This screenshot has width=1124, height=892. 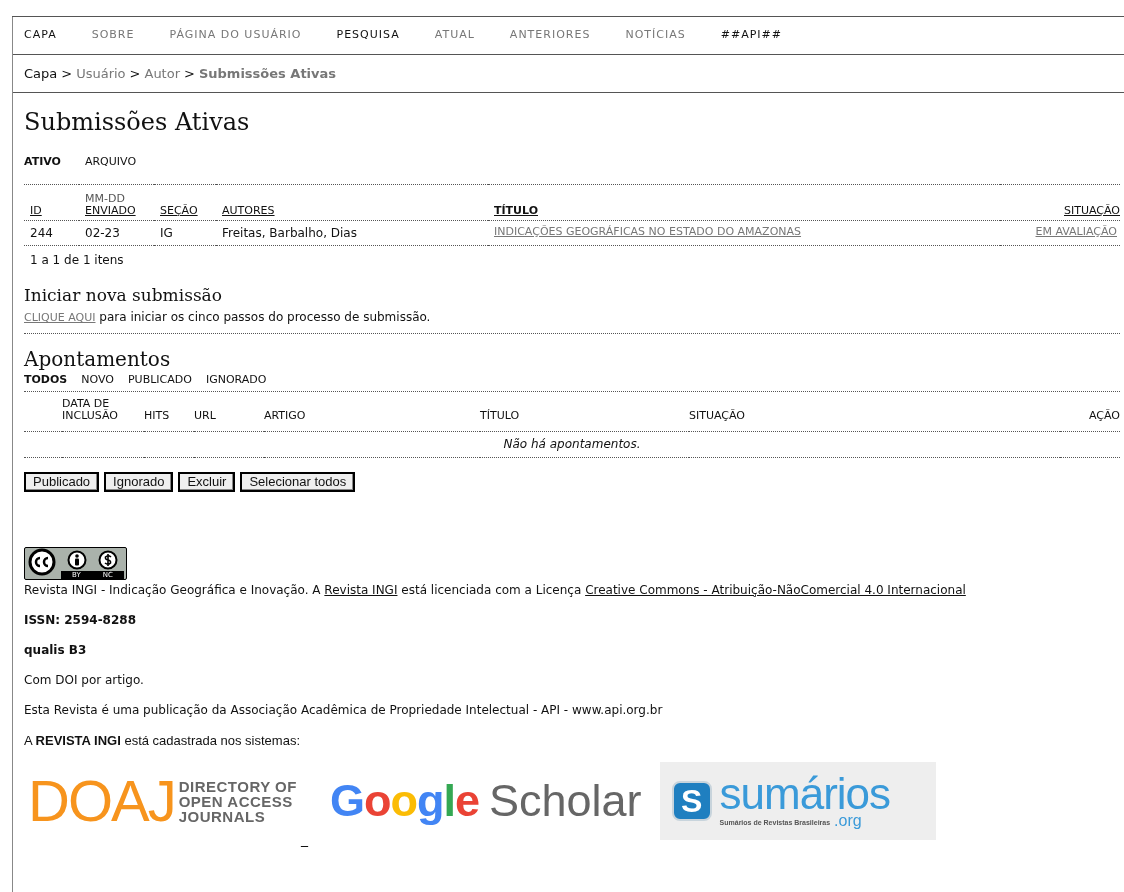 I want to click on google-scholar-logo: Google Scholar, so click(x=485, y=801).